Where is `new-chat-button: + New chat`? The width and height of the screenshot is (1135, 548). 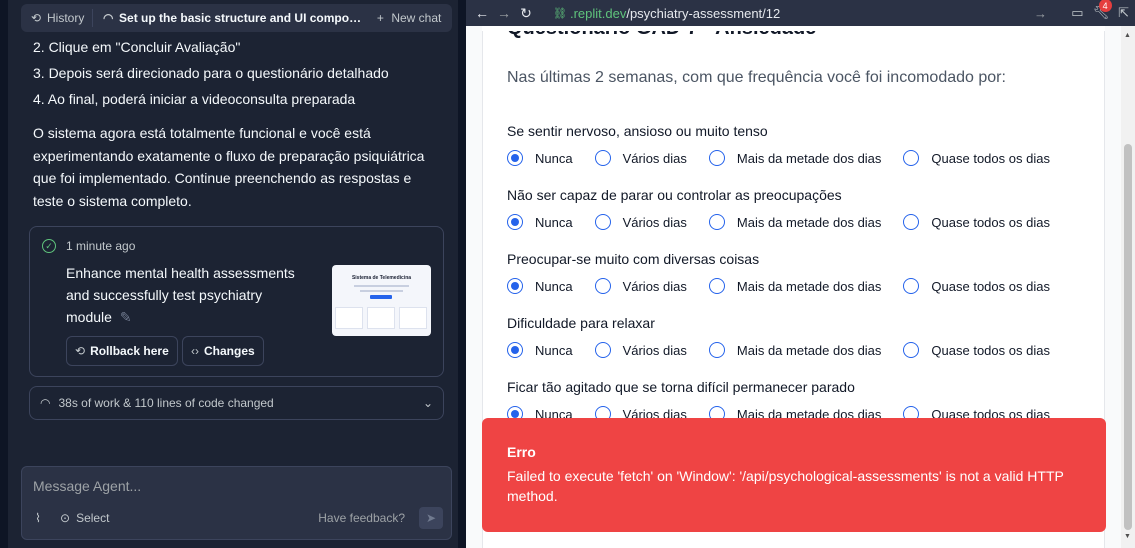 new-chat-button: + New chat is located at coordinates (407, 18).